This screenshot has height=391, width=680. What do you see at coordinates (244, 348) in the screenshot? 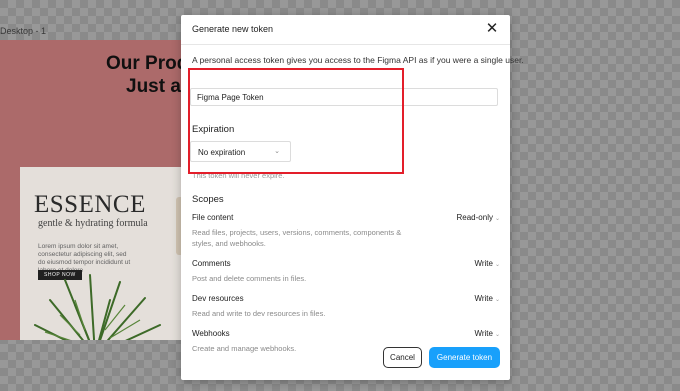
I see `scope-description: Create and manage webhooks.` at bounding box center [244, 348].